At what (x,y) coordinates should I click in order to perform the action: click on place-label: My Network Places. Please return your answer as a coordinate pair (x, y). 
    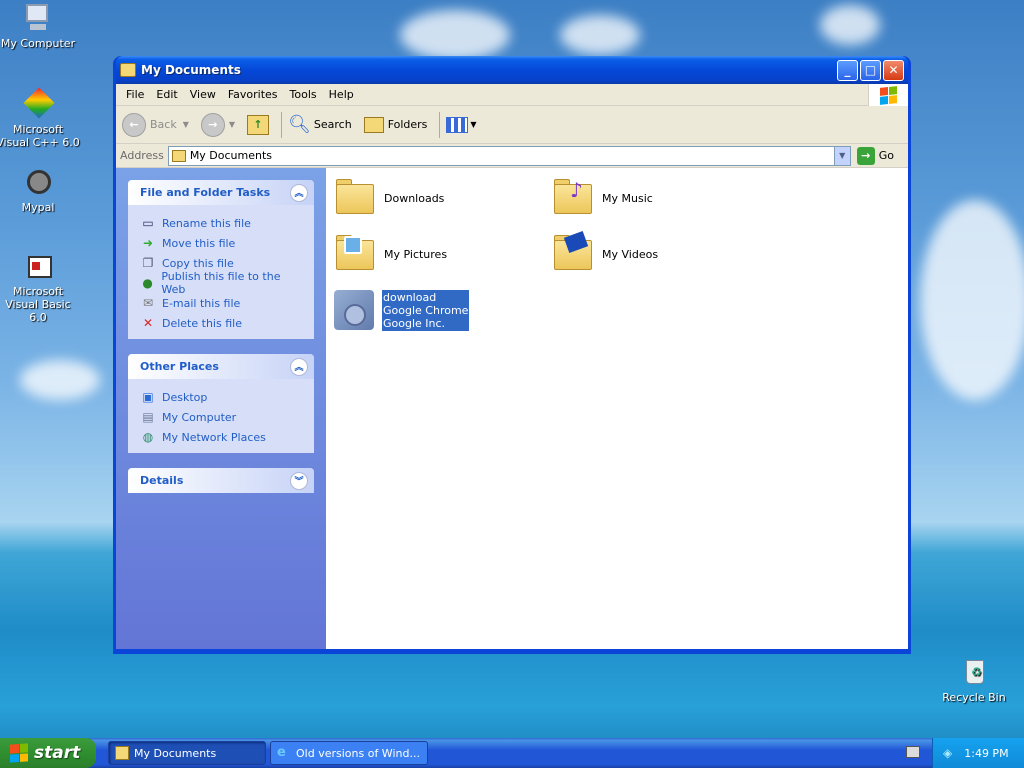
    Looking at the image, I should click on (214, 437).